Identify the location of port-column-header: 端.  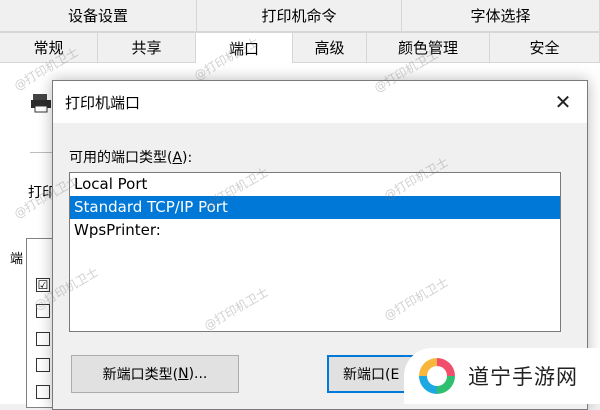
(17, 259).